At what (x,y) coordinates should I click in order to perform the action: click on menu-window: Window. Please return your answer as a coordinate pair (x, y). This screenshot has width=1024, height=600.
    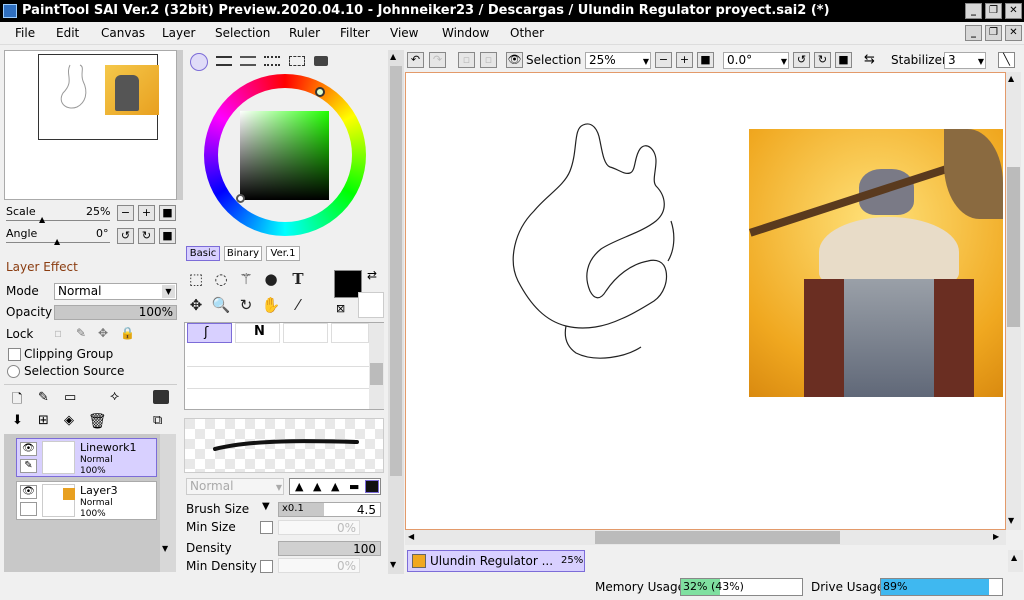
    Looking at the image, I should click on (465, 33).